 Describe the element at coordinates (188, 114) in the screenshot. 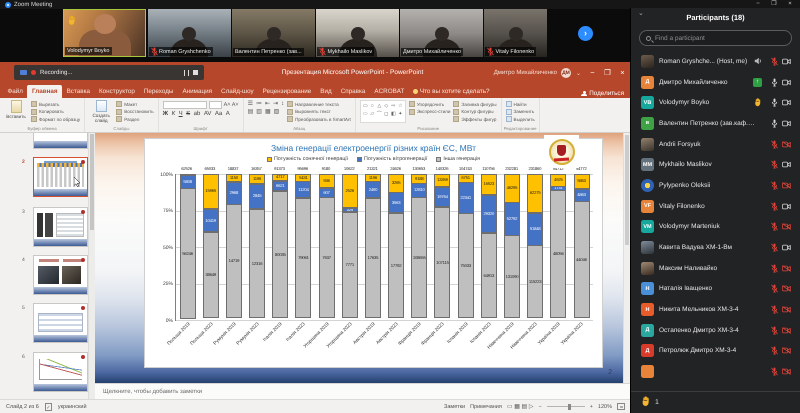

I see `font-style-button: S` at that location.